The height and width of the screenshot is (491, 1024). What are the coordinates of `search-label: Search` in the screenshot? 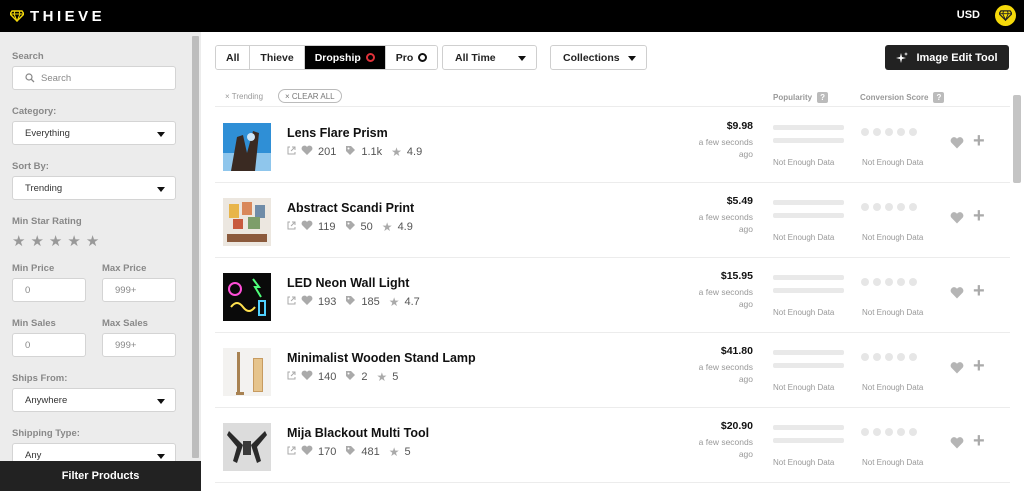 It's located at (28, 56).